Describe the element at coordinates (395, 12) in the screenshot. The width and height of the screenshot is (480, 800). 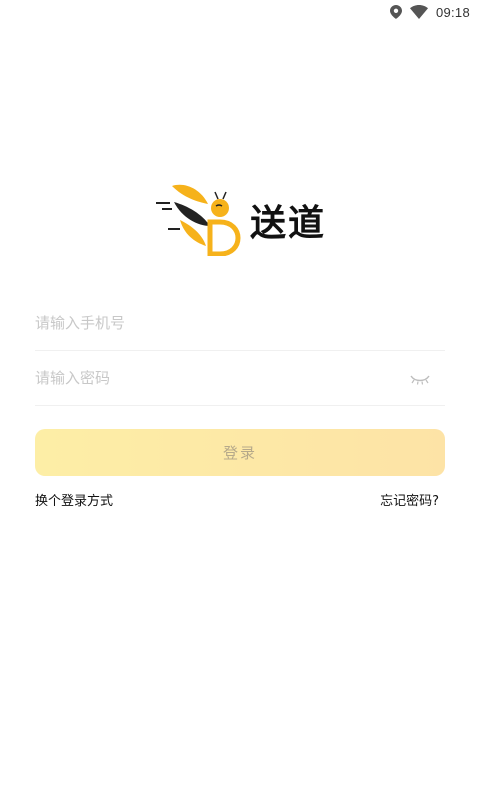
I see `location-icon` at that location.